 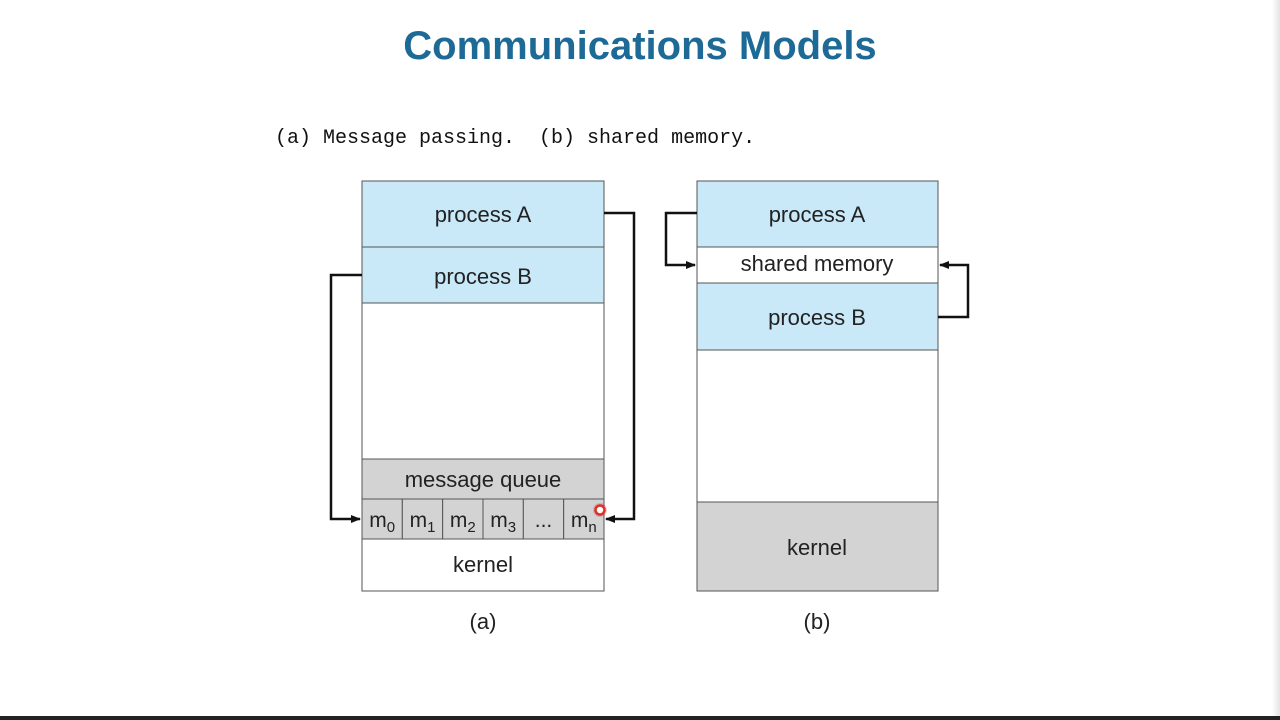 I want to click on slide-edge-shadow, so click(x=1276, y=358).